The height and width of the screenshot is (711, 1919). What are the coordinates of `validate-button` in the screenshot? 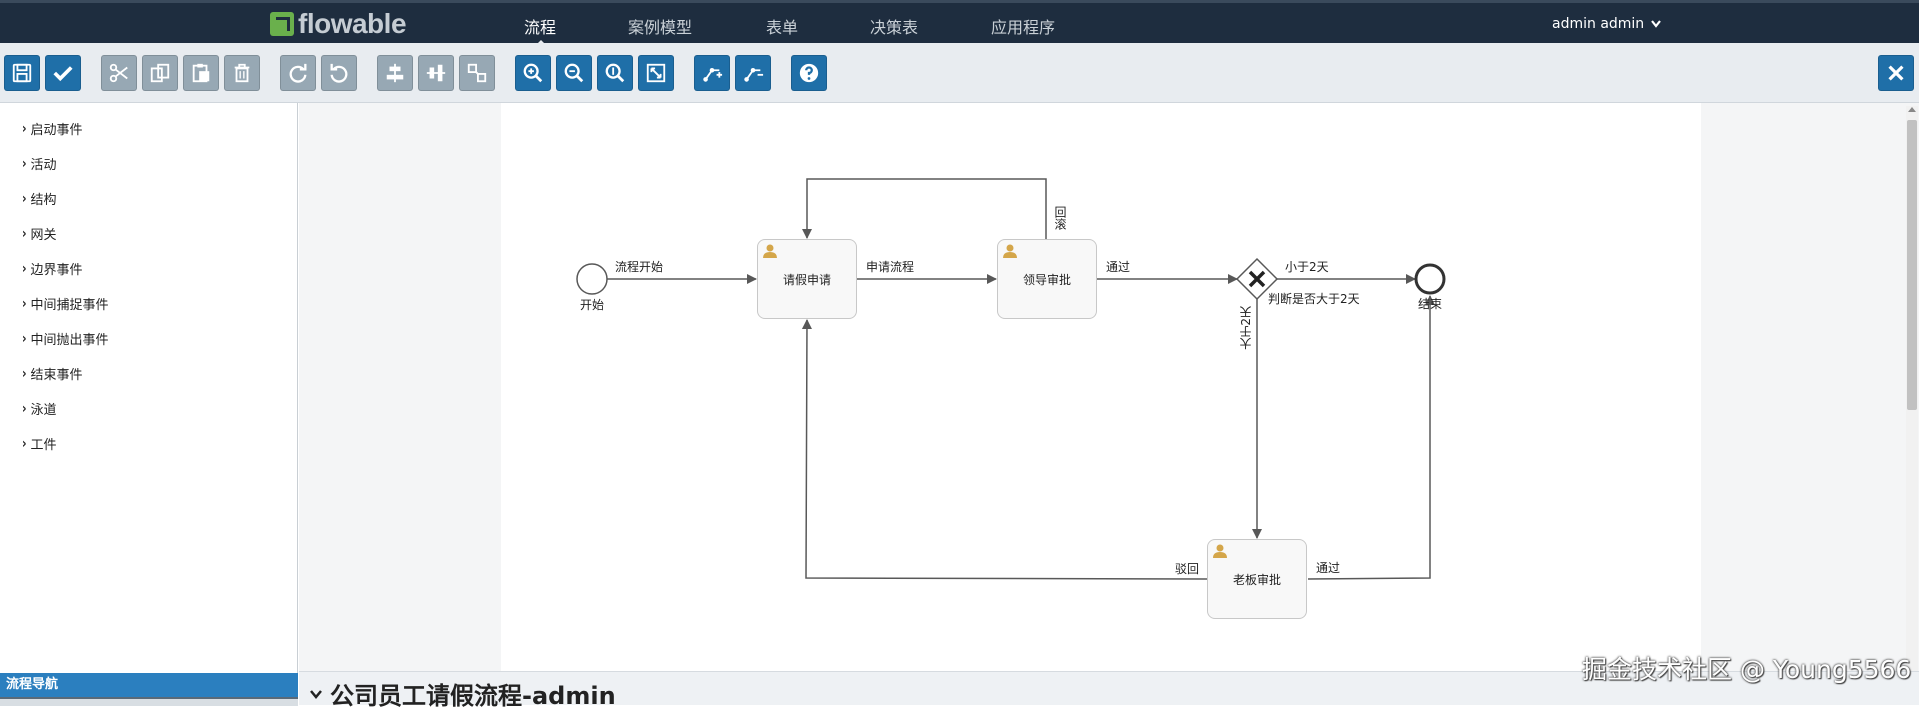 It's located at (63, 73).